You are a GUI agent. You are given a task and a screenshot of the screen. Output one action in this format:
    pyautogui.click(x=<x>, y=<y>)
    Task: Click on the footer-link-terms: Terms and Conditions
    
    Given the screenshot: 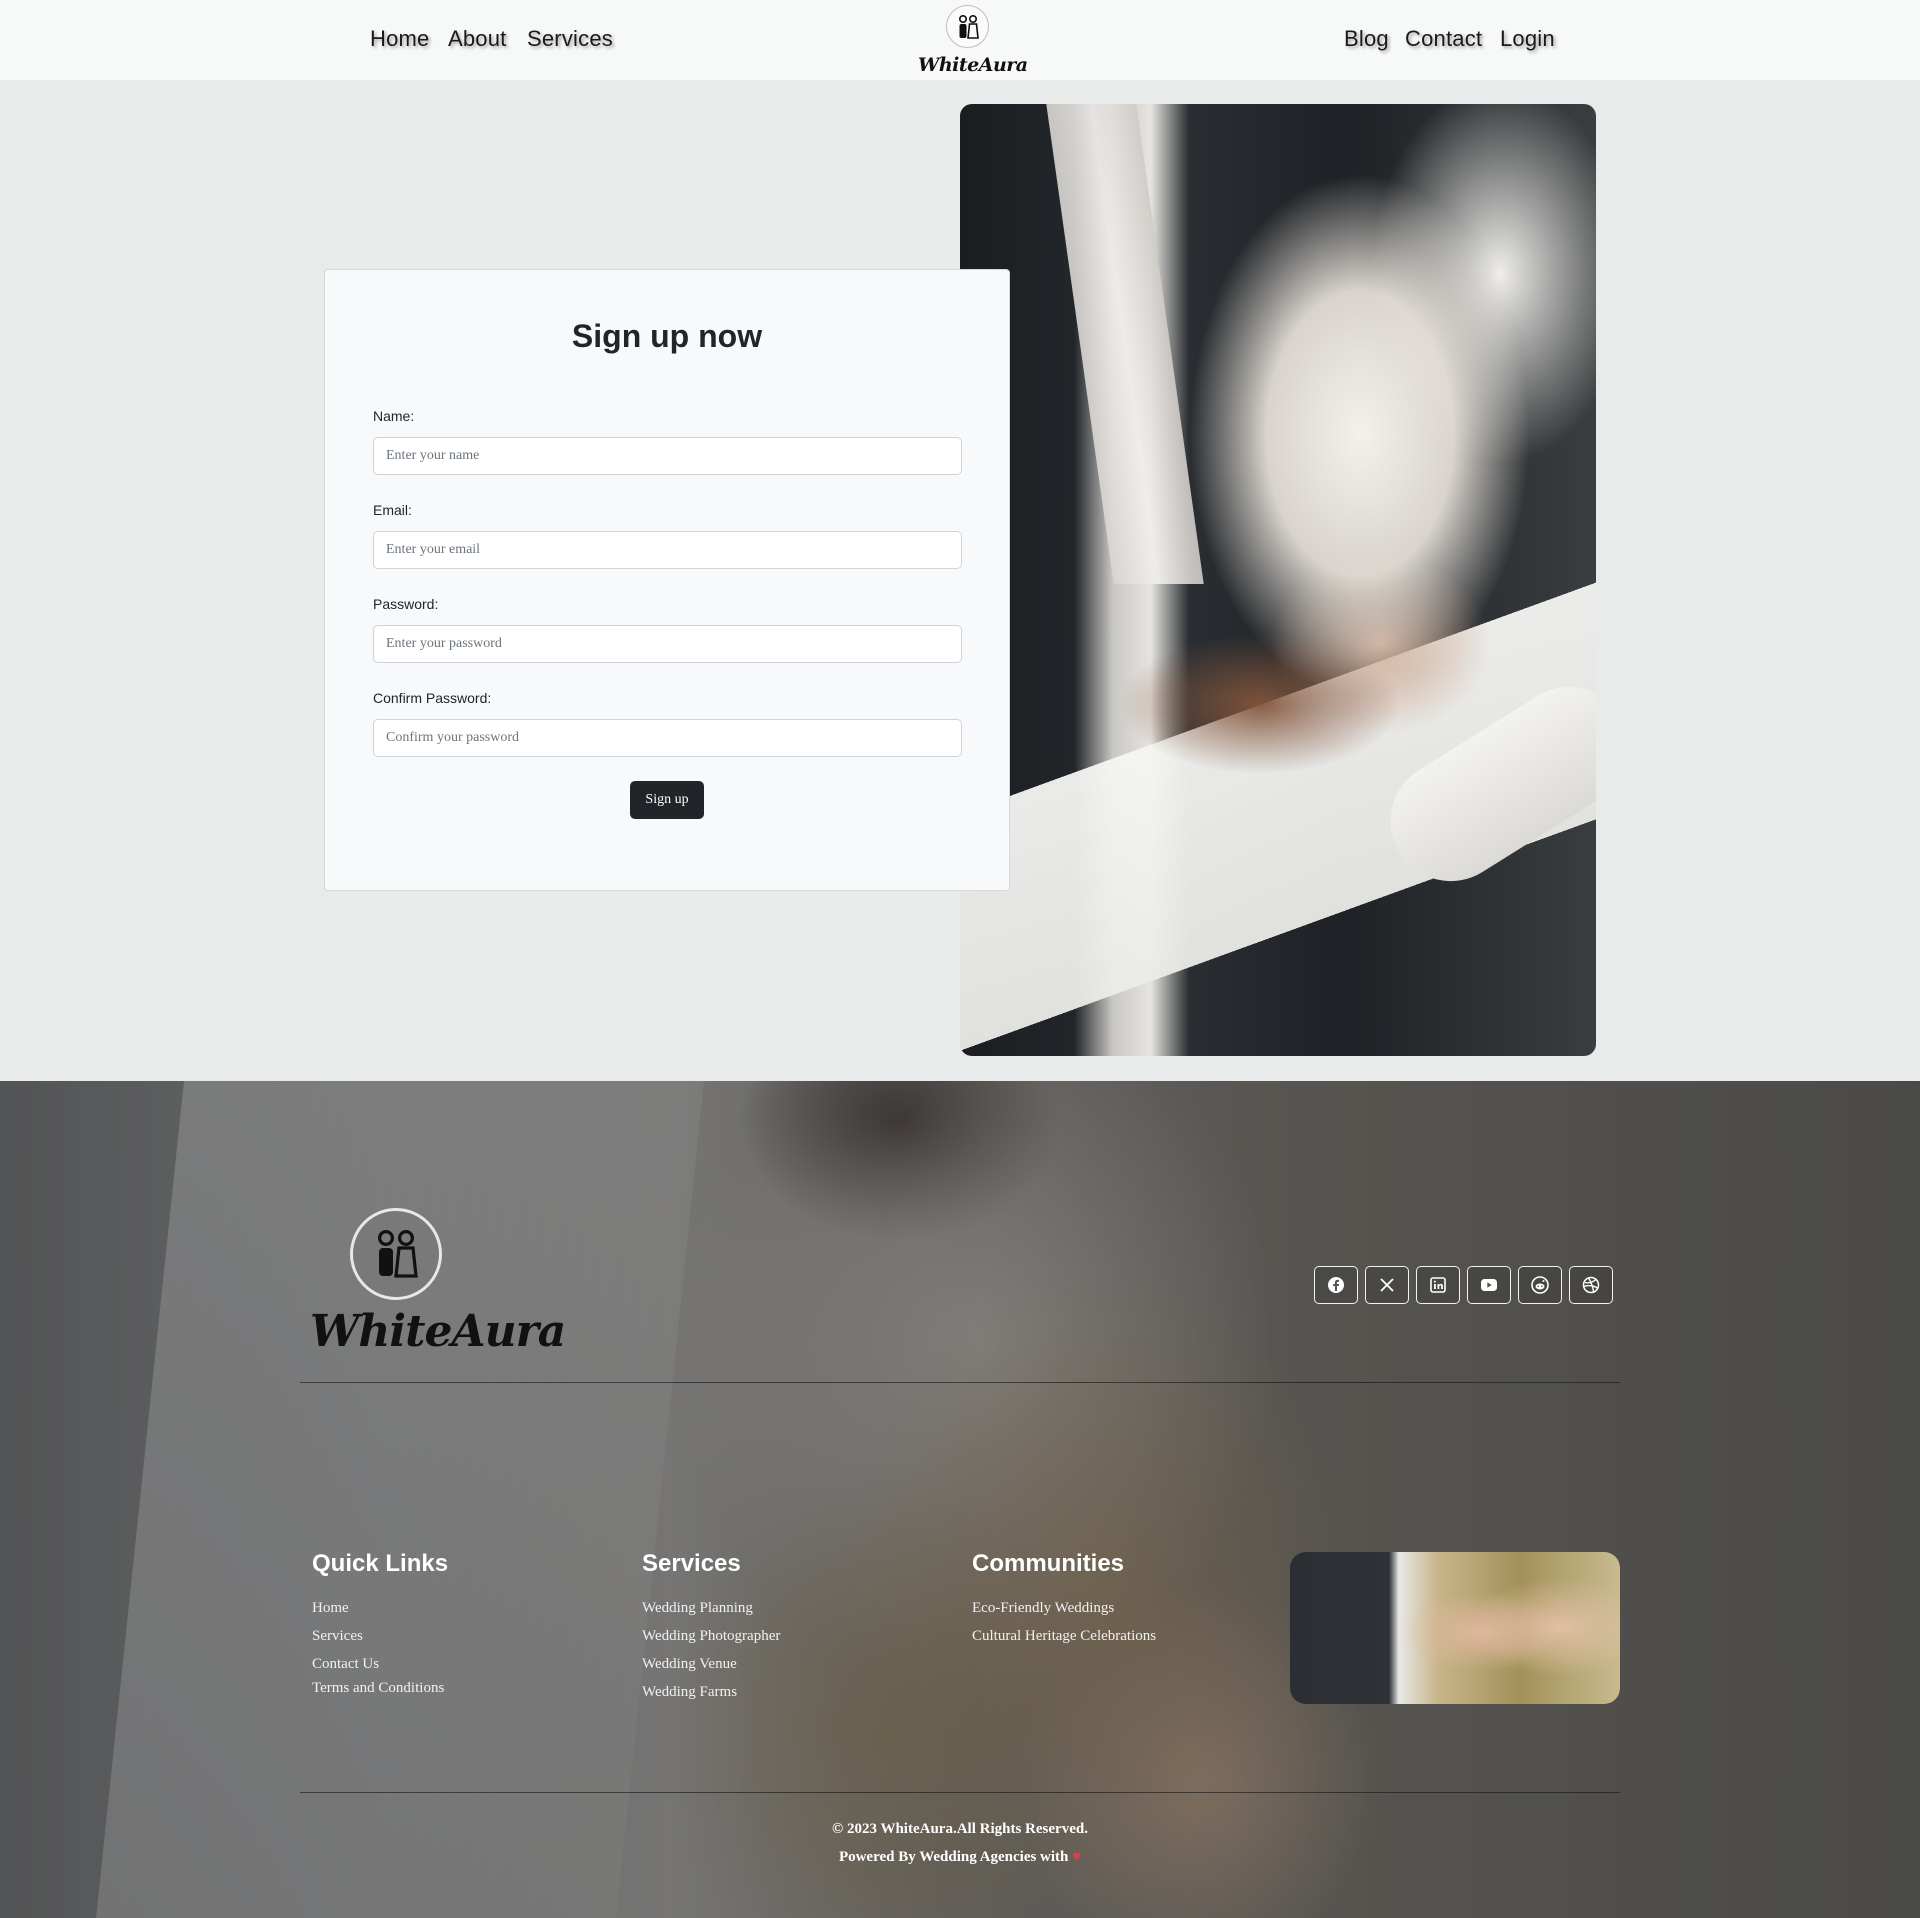 What is the action you would take?
    pyautogui.click(x=378, y=1688)
    